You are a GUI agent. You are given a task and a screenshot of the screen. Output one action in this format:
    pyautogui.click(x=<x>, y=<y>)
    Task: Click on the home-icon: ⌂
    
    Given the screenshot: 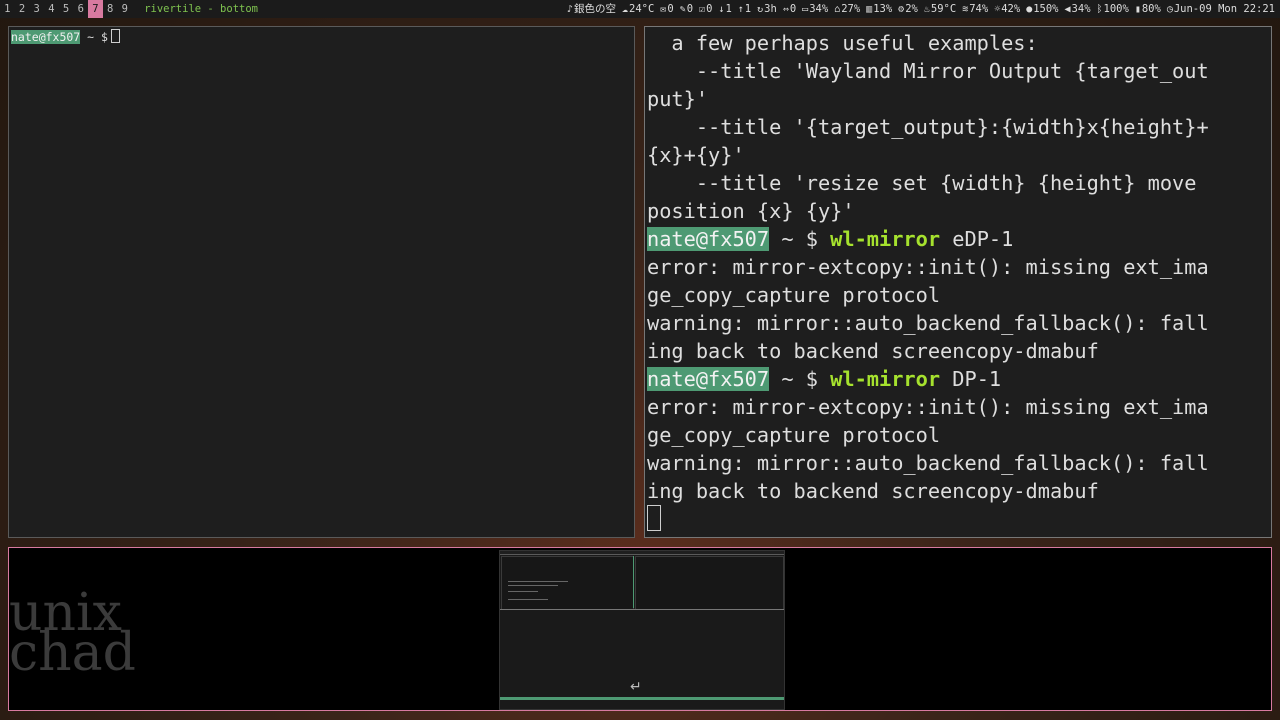 What is the action you would take?
    pyautogui.click(x=837, y=9)
    